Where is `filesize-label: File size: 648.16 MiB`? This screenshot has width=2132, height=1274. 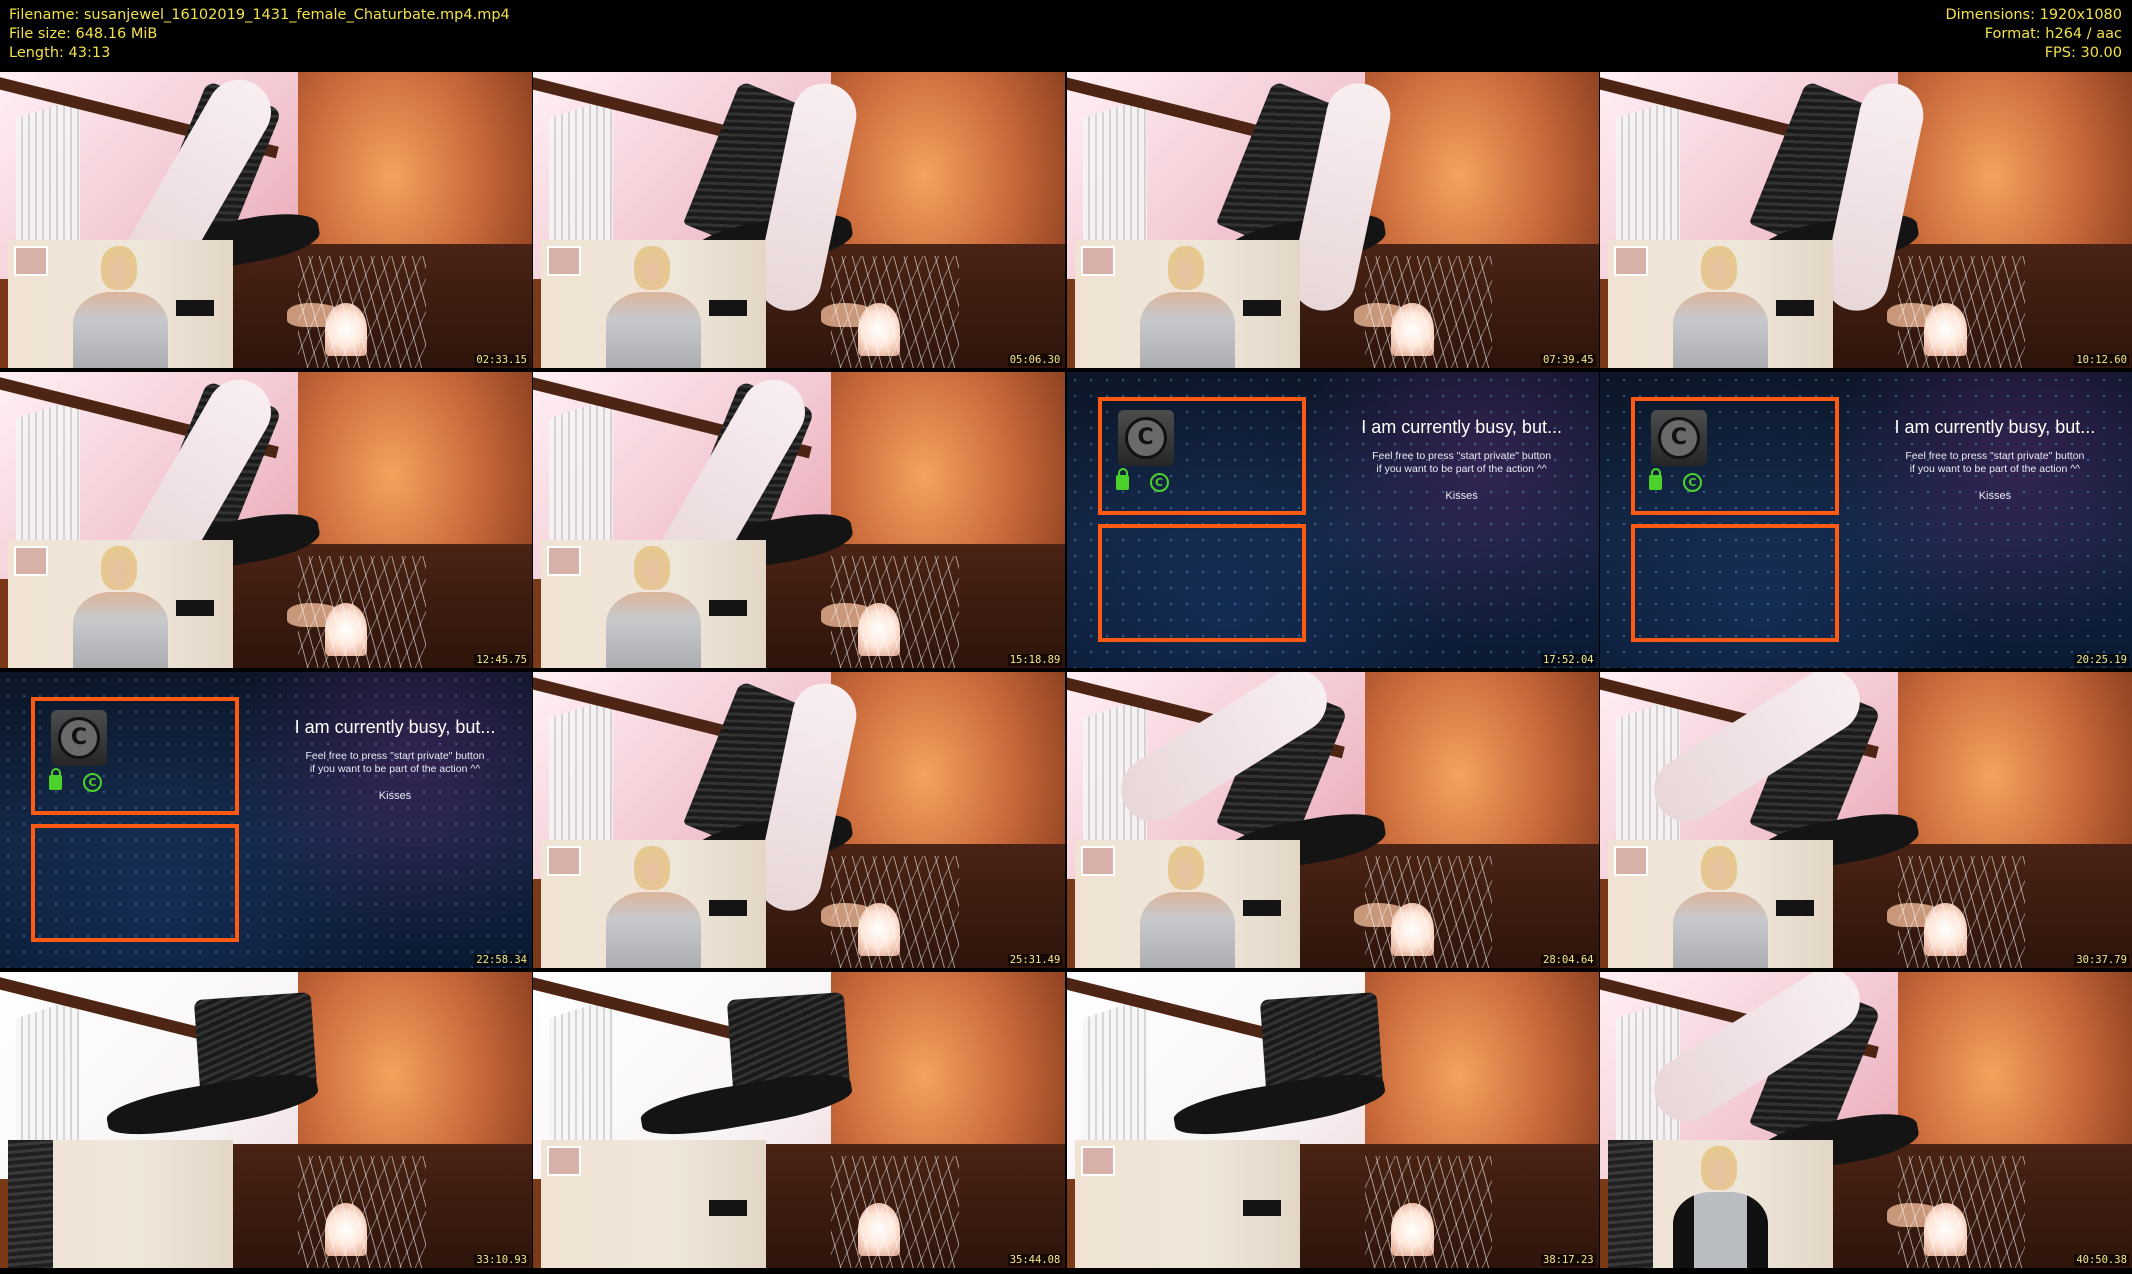 filesize-label: File size: 648.16 MiB is located at coordinates (83, 34).